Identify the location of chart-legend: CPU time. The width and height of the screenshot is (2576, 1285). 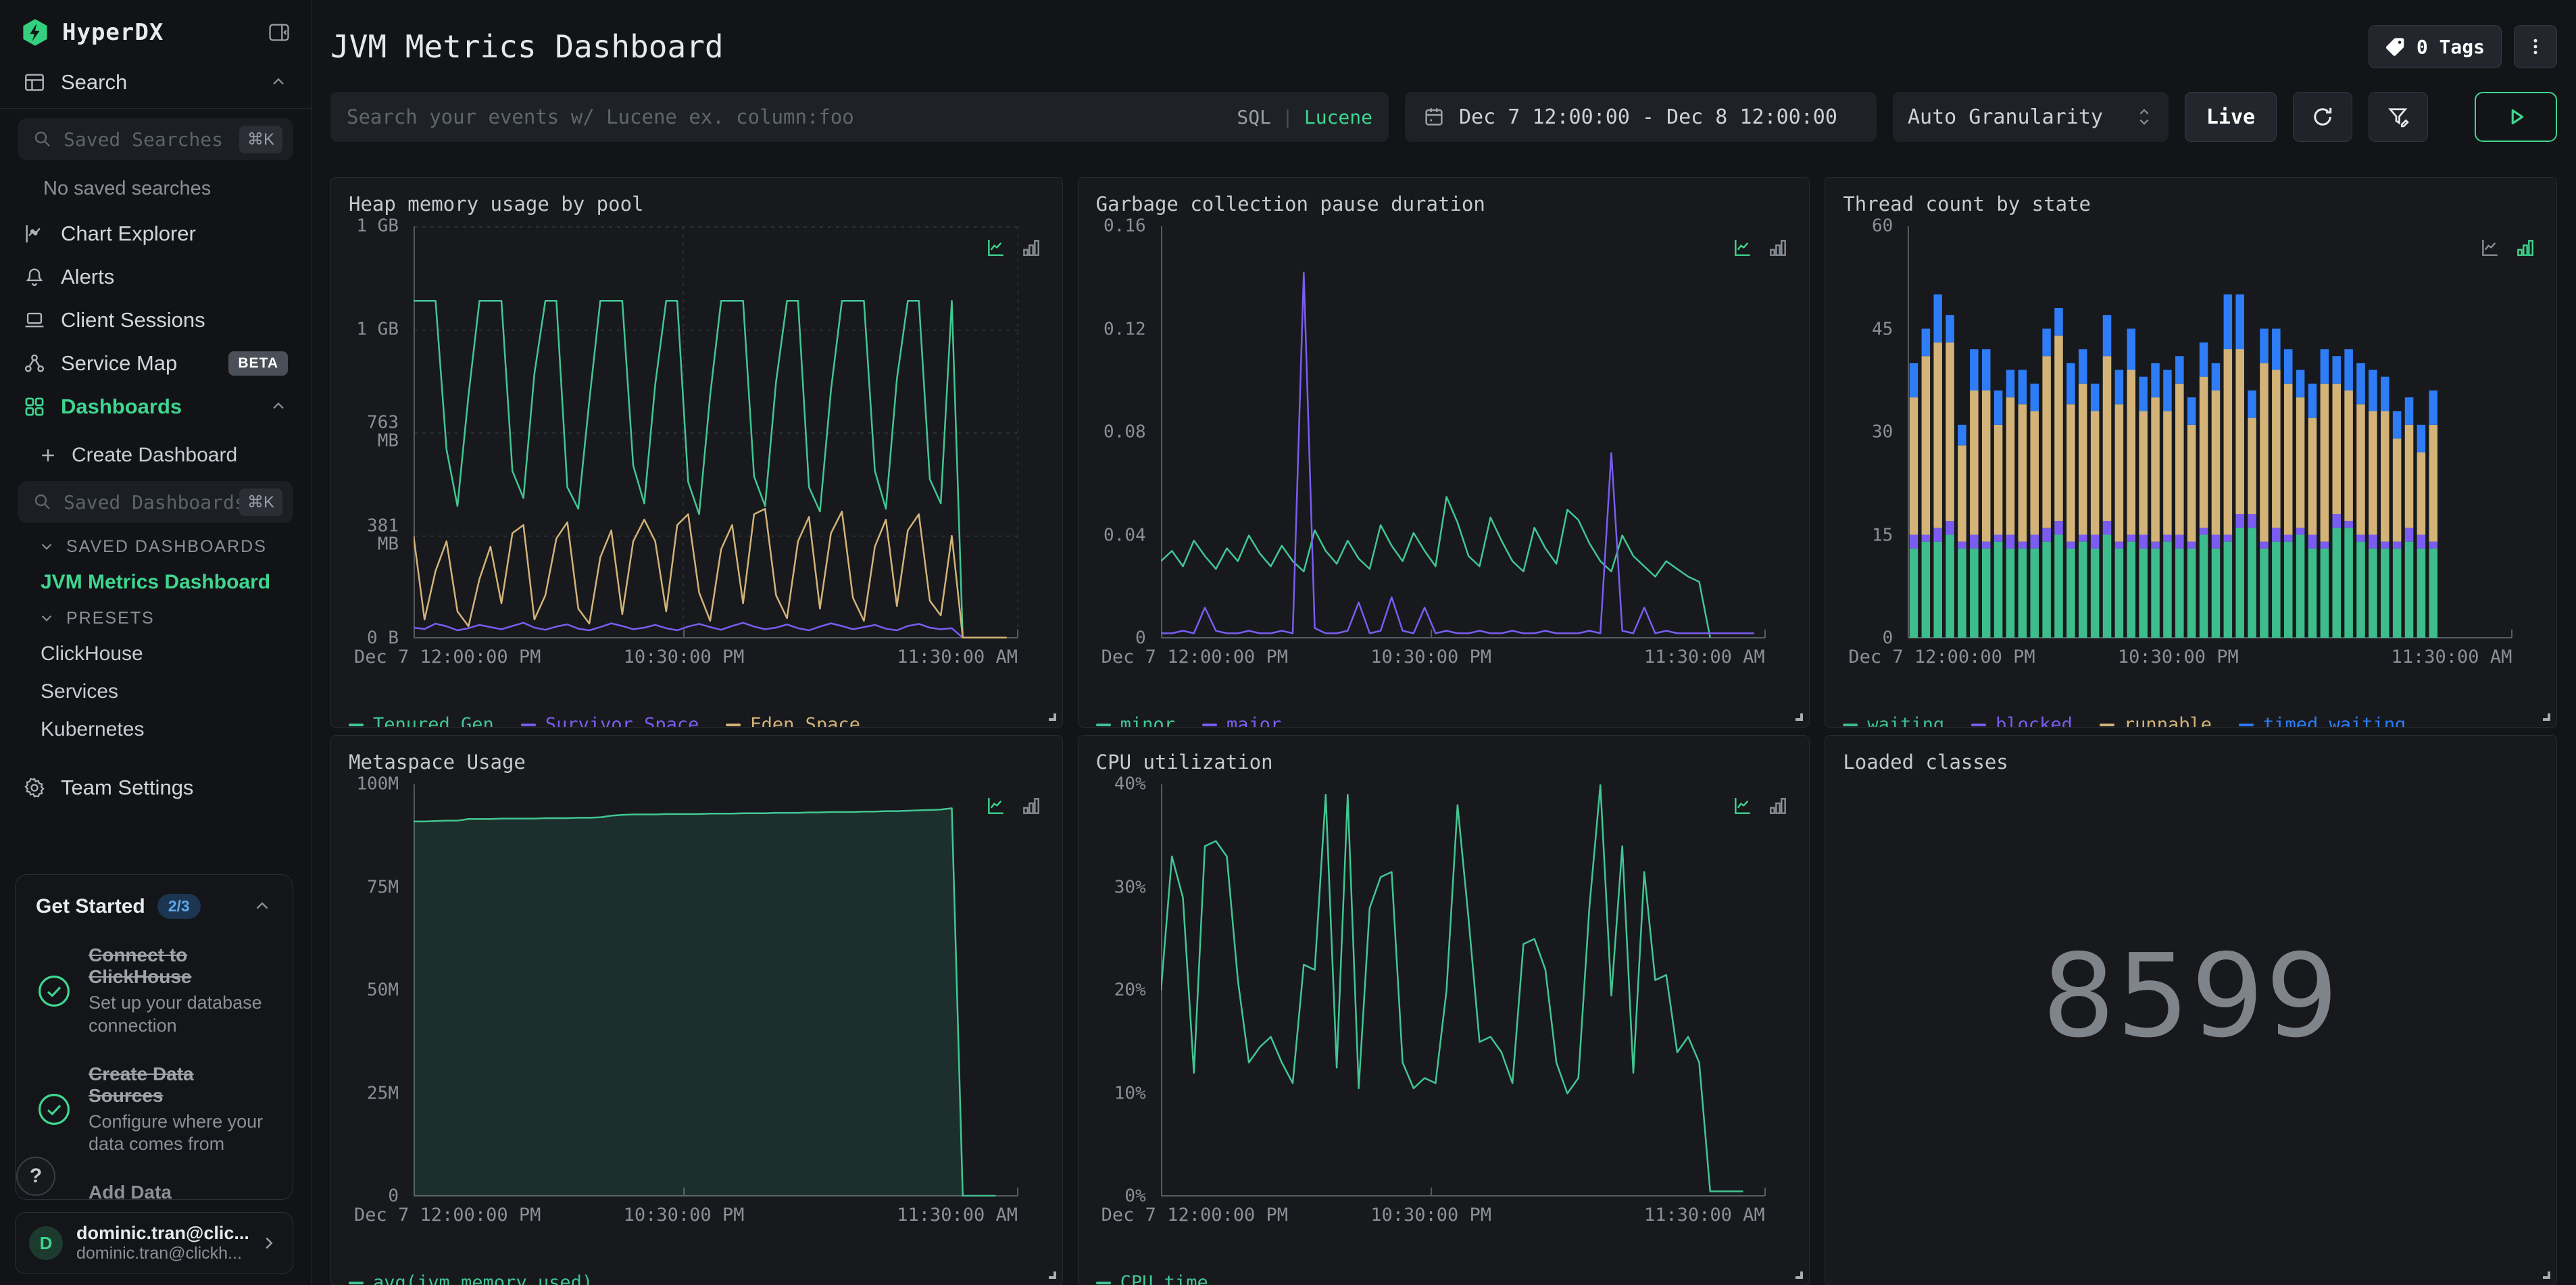
(1444, 1278).